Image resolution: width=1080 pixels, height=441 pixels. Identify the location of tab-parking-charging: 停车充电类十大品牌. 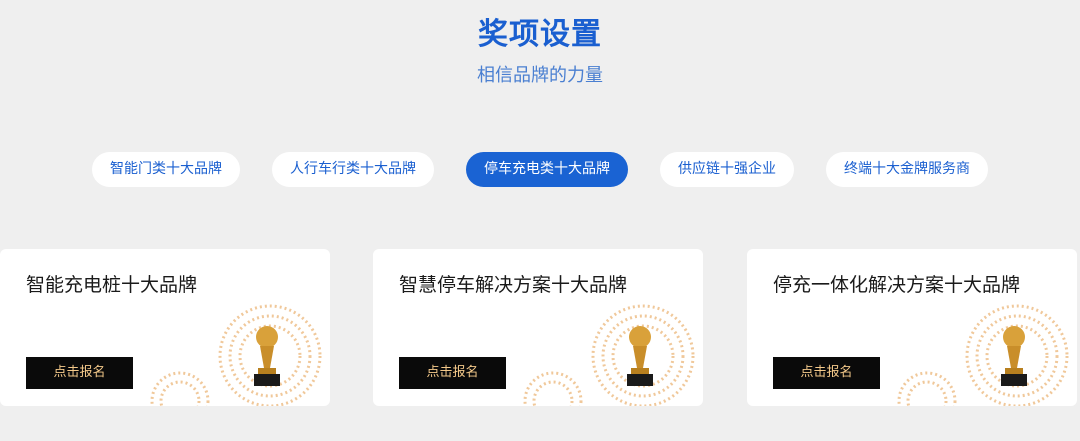
(547, 169).